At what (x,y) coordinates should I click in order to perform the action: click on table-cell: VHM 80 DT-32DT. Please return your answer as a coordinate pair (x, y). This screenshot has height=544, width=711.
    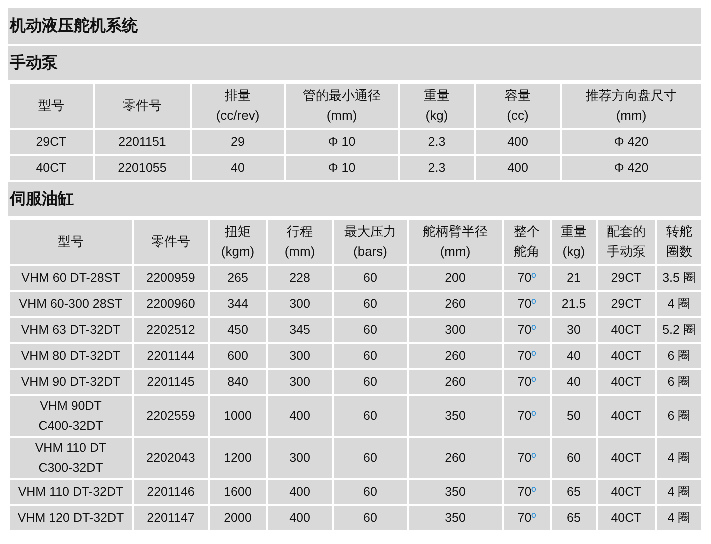
    Looking at the image, I should click on (71, 356).